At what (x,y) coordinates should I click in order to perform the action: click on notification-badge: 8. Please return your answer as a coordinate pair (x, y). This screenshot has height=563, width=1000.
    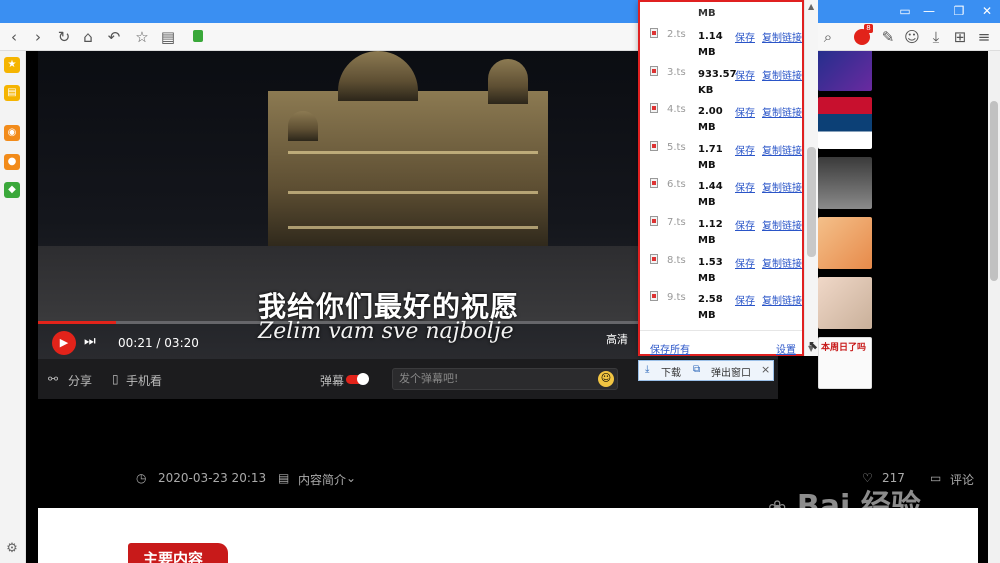
    Looking at the image, I should click on (868, 28).